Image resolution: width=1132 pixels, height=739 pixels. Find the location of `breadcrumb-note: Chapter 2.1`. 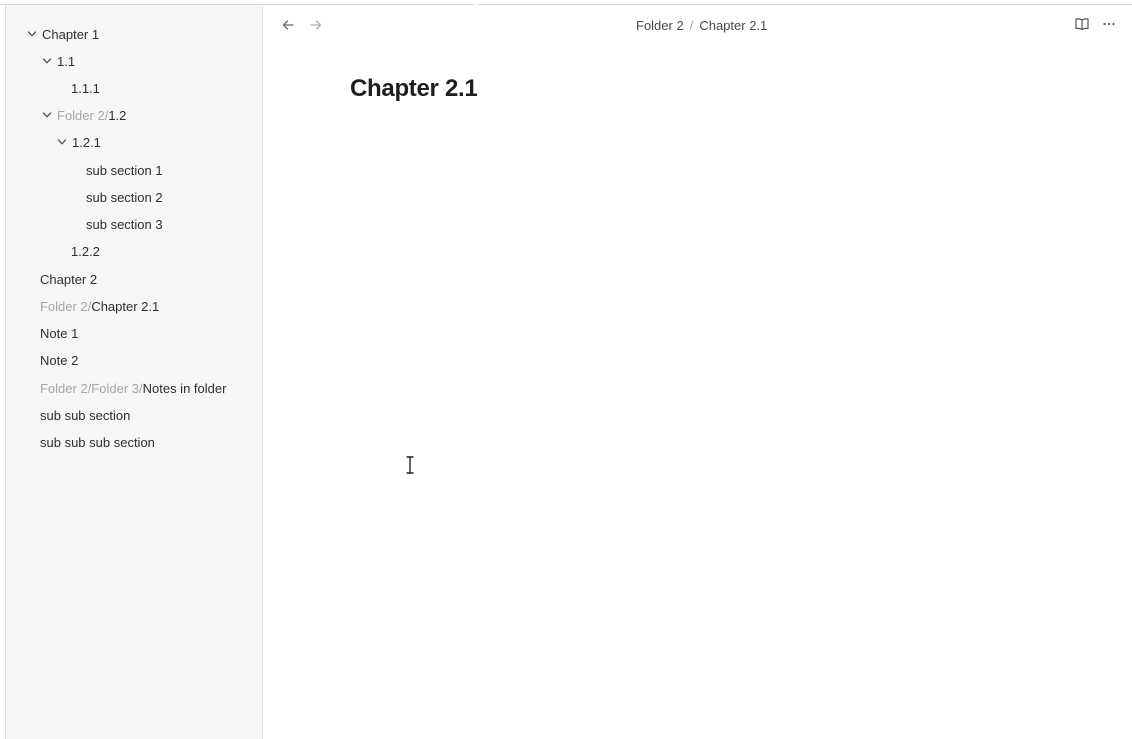

breadcrumb-note: Chapter 2.1 is located at coordinates (733, 25).